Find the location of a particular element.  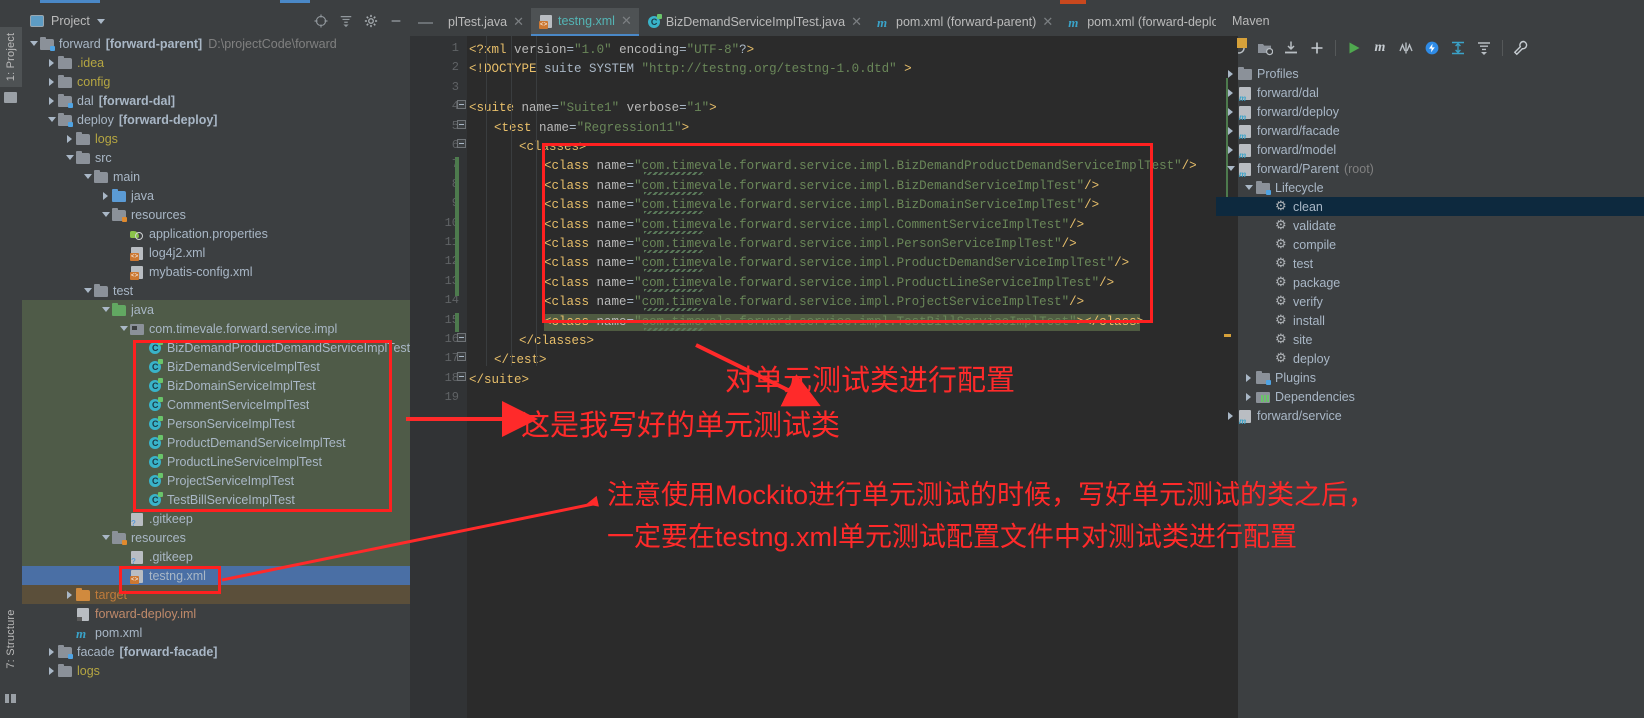

maven-tree-node: Dependencies is located at coordinates (1430, 396).